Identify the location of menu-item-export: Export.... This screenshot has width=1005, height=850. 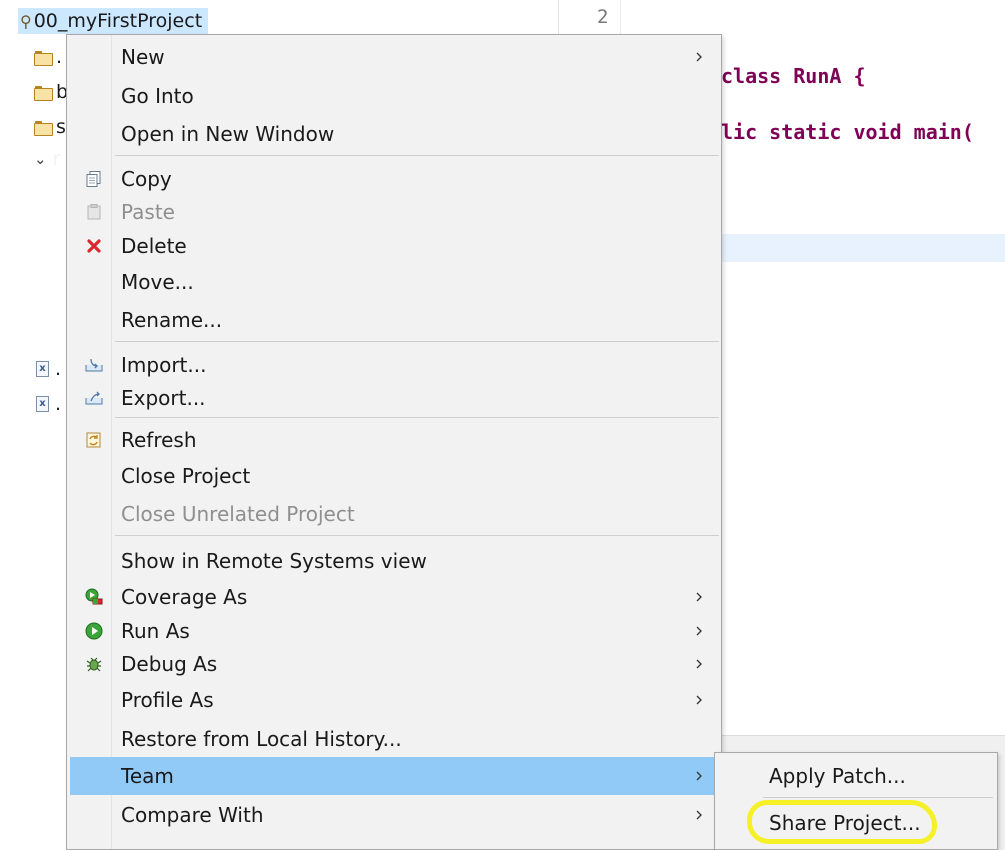
(395, 398).